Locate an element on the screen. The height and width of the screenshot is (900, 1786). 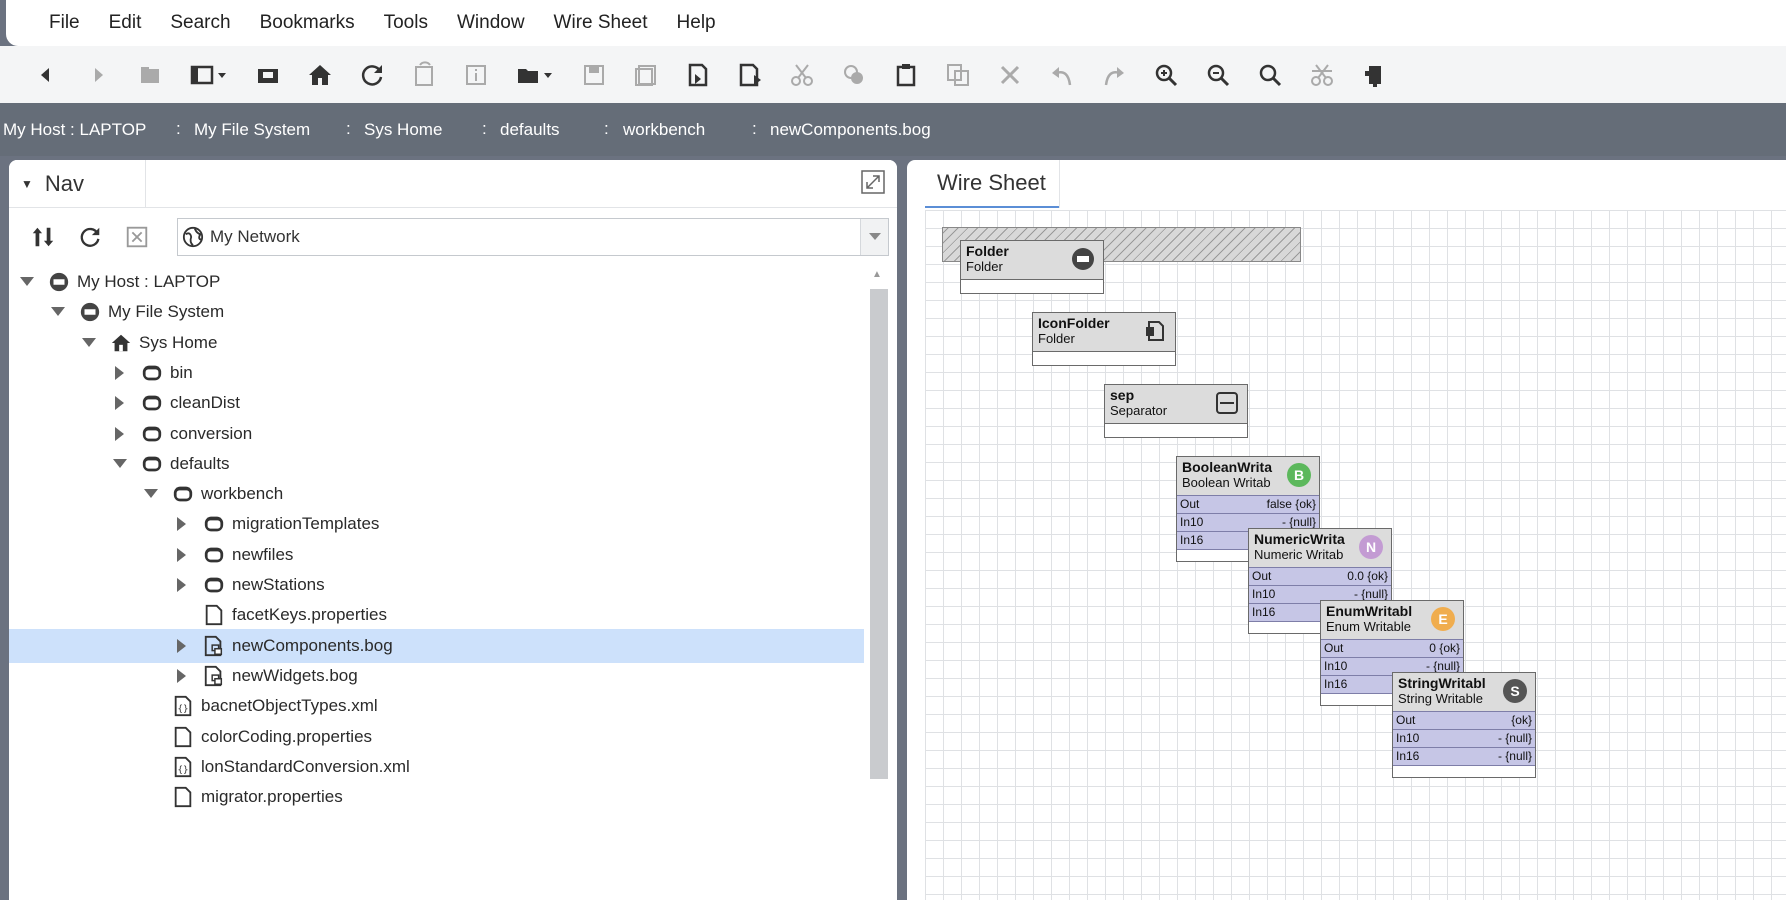
tree-row: My Host : LAPTOP is located at coordinates (436, 282).